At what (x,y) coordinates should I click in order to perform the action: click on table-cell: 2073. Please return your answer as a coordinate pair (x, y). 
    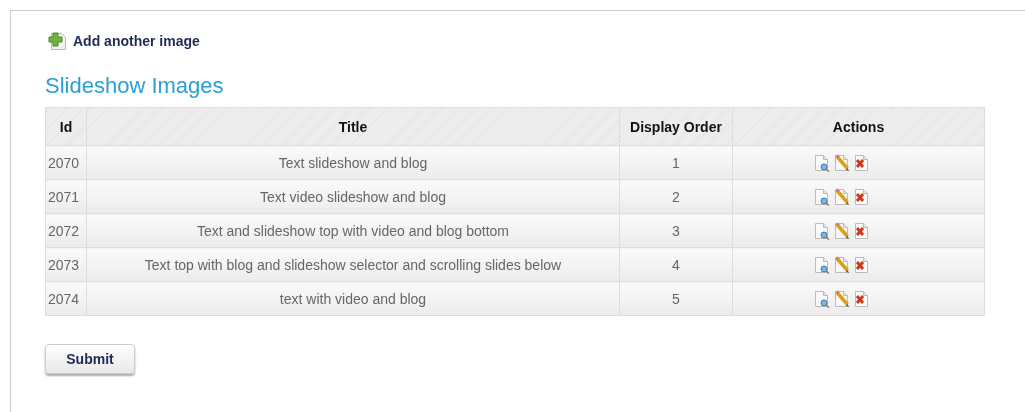
    Looking at the image, I should click on (66, 264).